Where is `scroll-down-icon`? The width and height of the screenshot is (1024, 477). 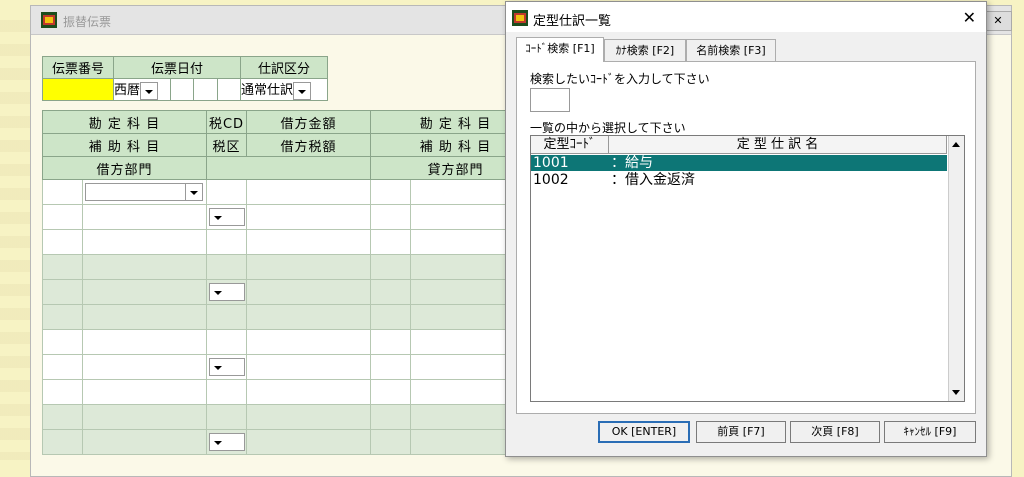
scroll-down-icon is located at coordinates (956, 392).